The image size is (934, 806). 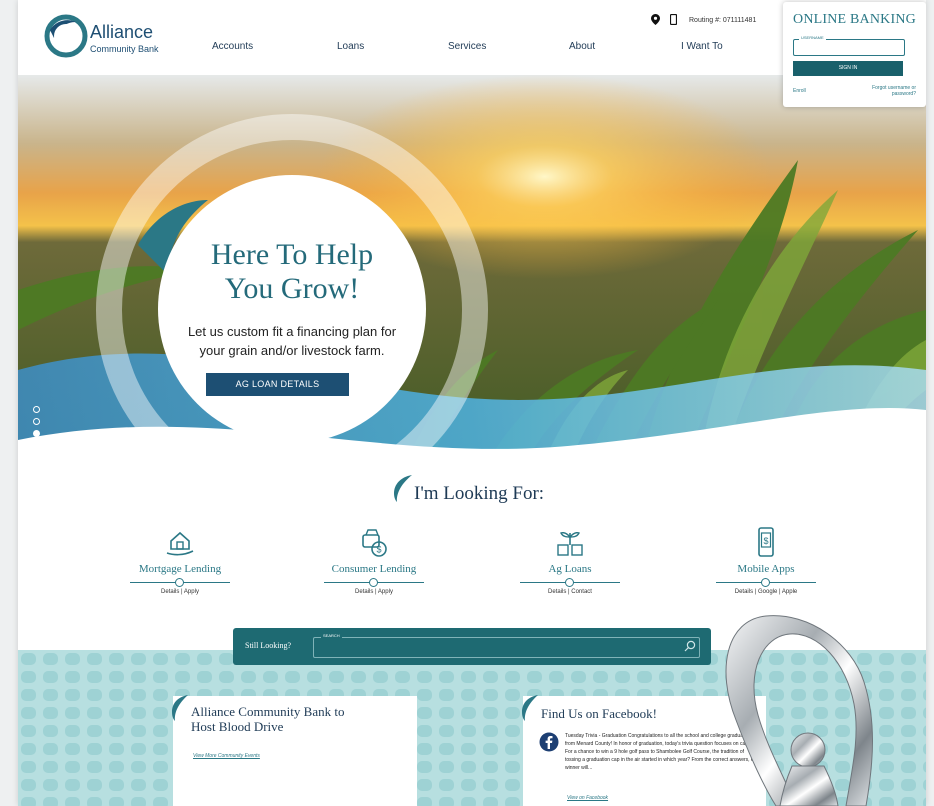 I want to click on view-on-facebook-link: View on Facebook, so click(x=587, y=798).